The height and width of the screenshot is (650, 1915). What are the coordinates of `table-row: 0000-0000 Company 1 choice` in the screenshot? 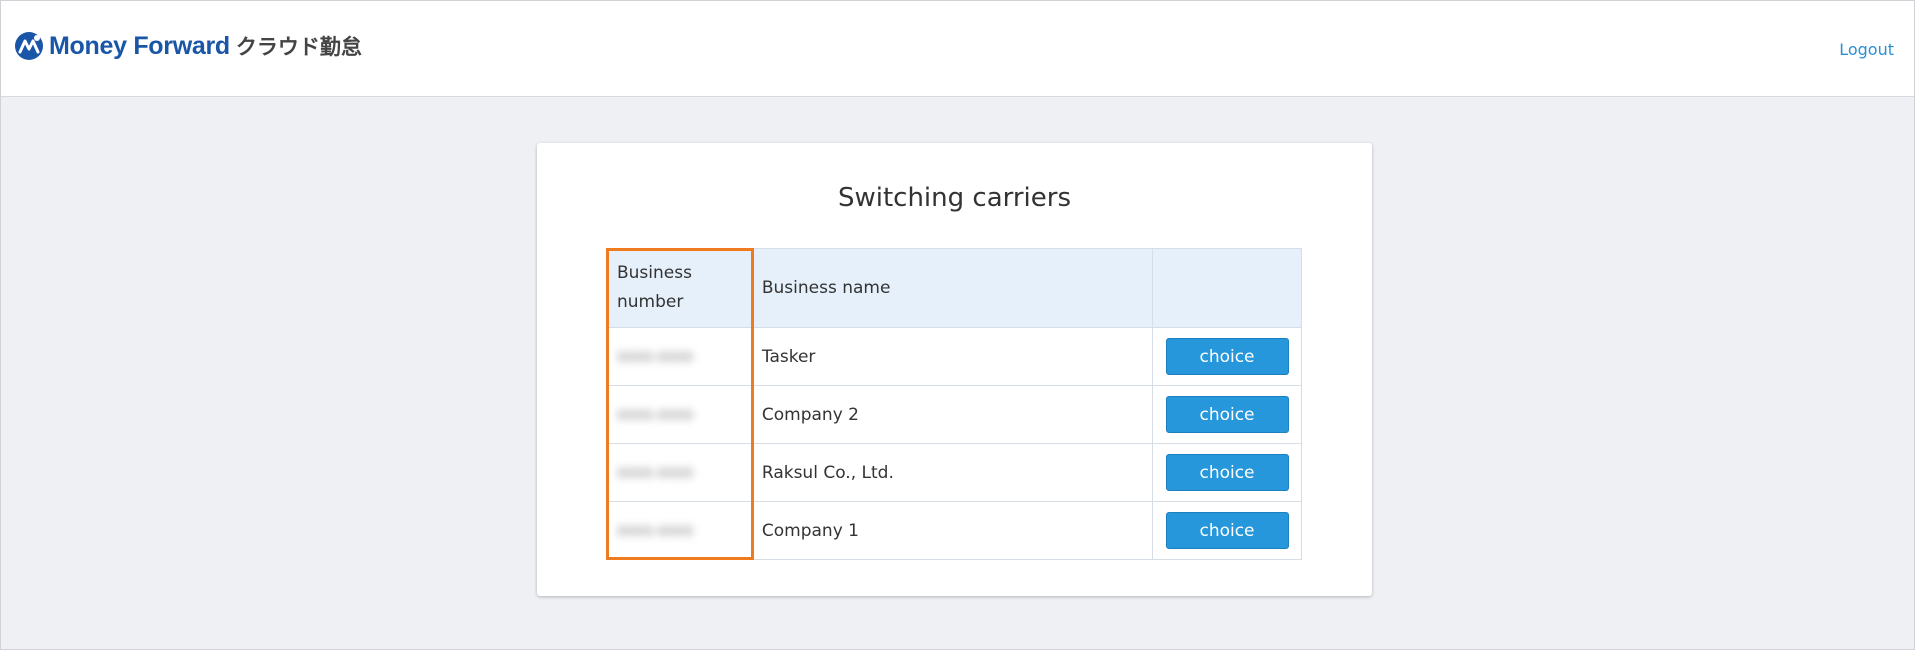 It's located at (954, 530).